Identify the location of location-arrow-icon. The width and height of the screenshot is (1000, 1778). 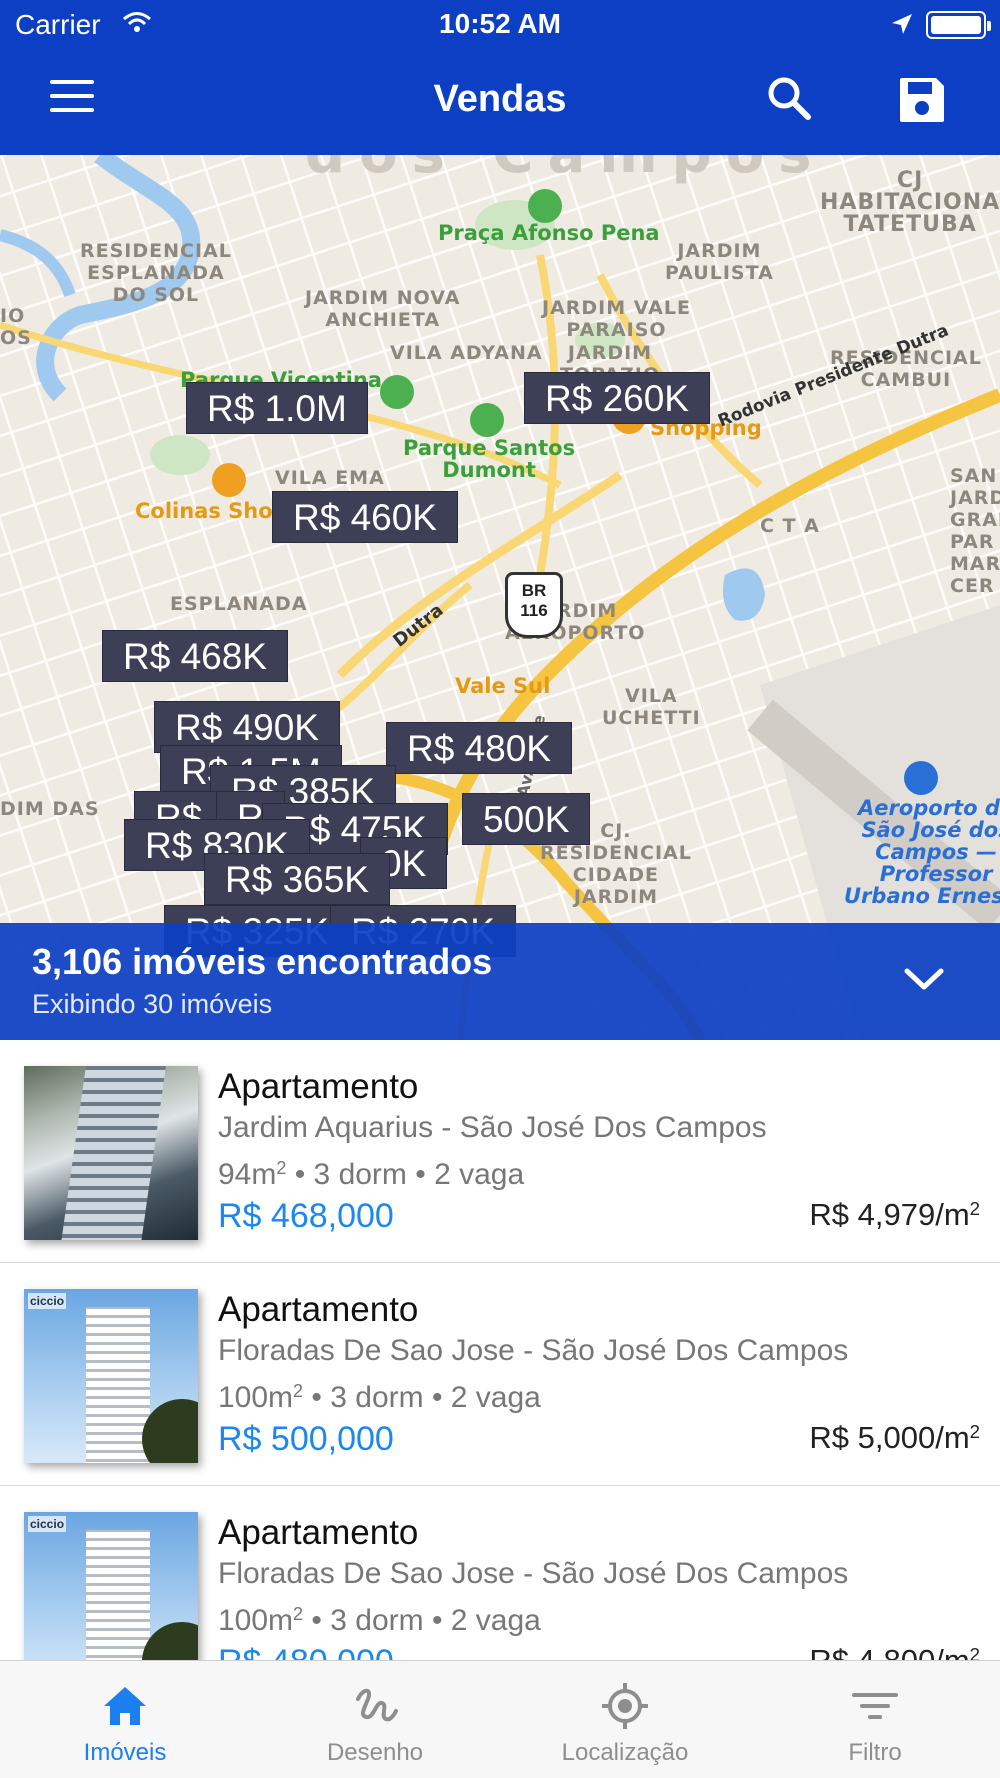
(902, 24).